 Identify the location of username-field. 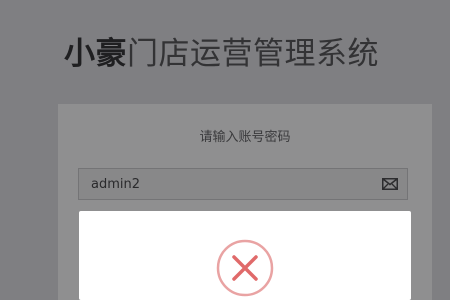
(243, 184).